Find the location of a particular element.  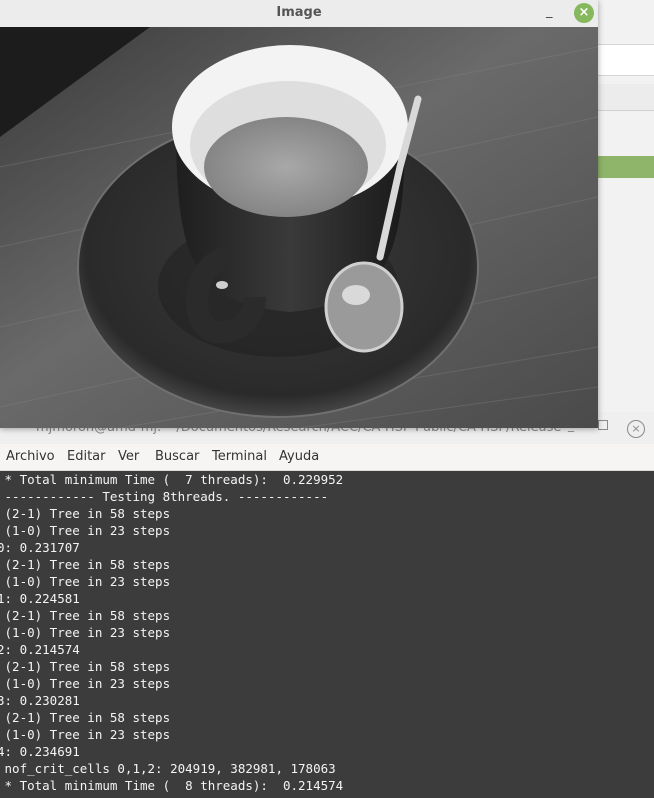

menu-archivo: Archivo is located at coordinates (30, 456).